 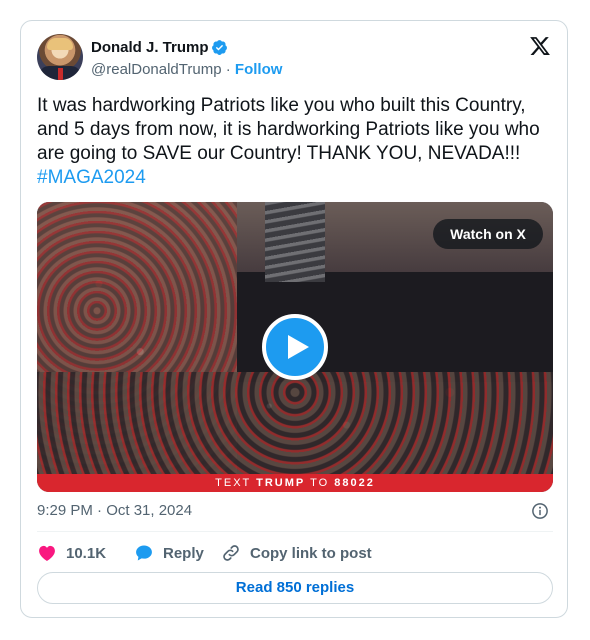 What do you see at coordinates (47, 553) in the screenshot?
I see `heart-icon` at bounding box center [47, 553].